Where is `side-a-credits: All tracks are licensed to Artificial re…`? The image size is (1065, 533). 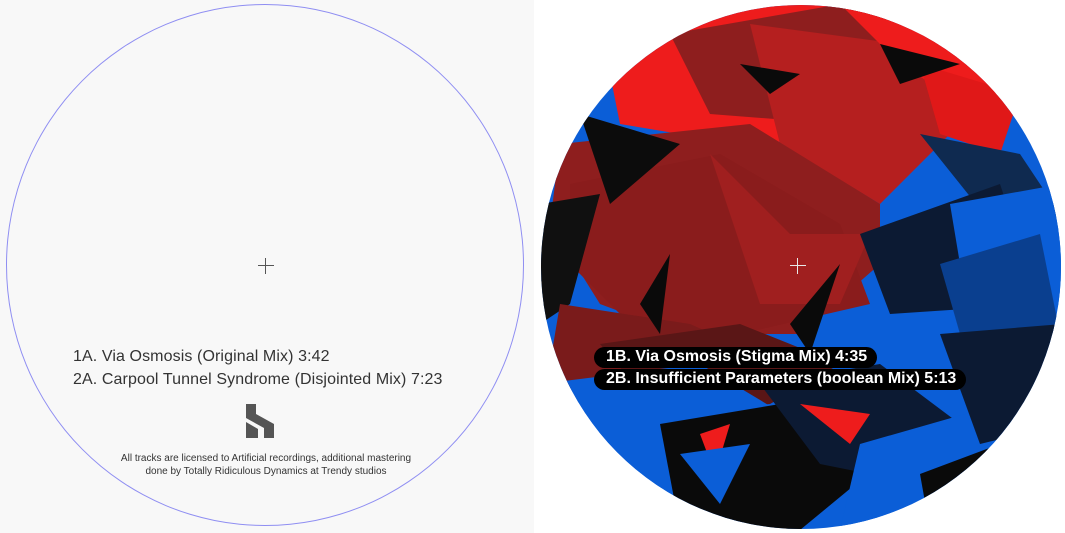 side-a-credits: All tracks are licensed to Artificial re… is located at coordinates (266, 465).